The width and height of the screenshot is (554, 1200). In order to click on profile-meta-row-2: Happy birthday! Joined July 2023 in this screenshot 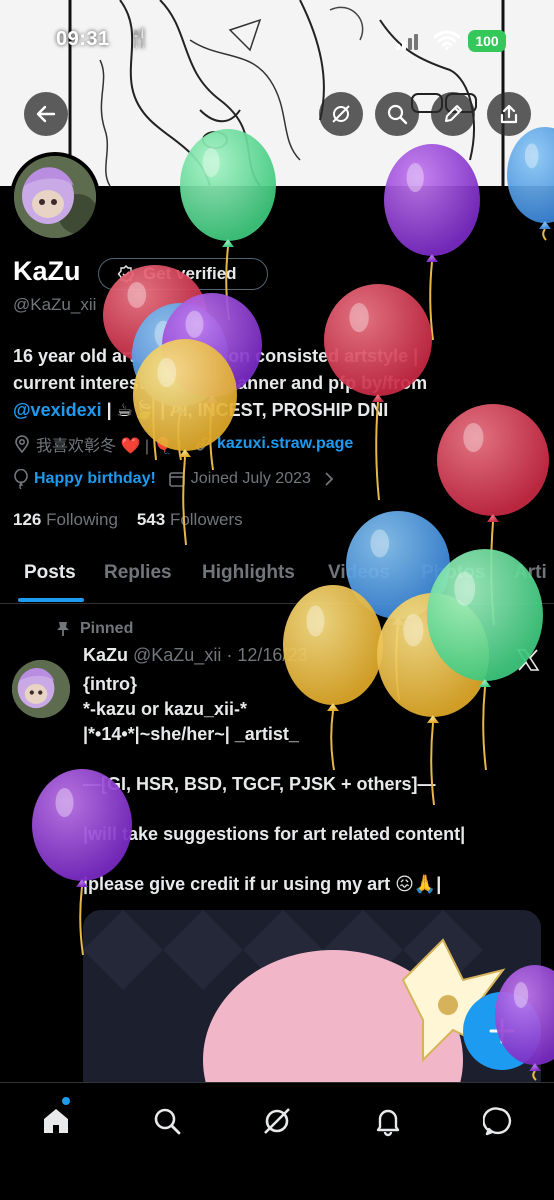, I will do `click(174, 479)`.